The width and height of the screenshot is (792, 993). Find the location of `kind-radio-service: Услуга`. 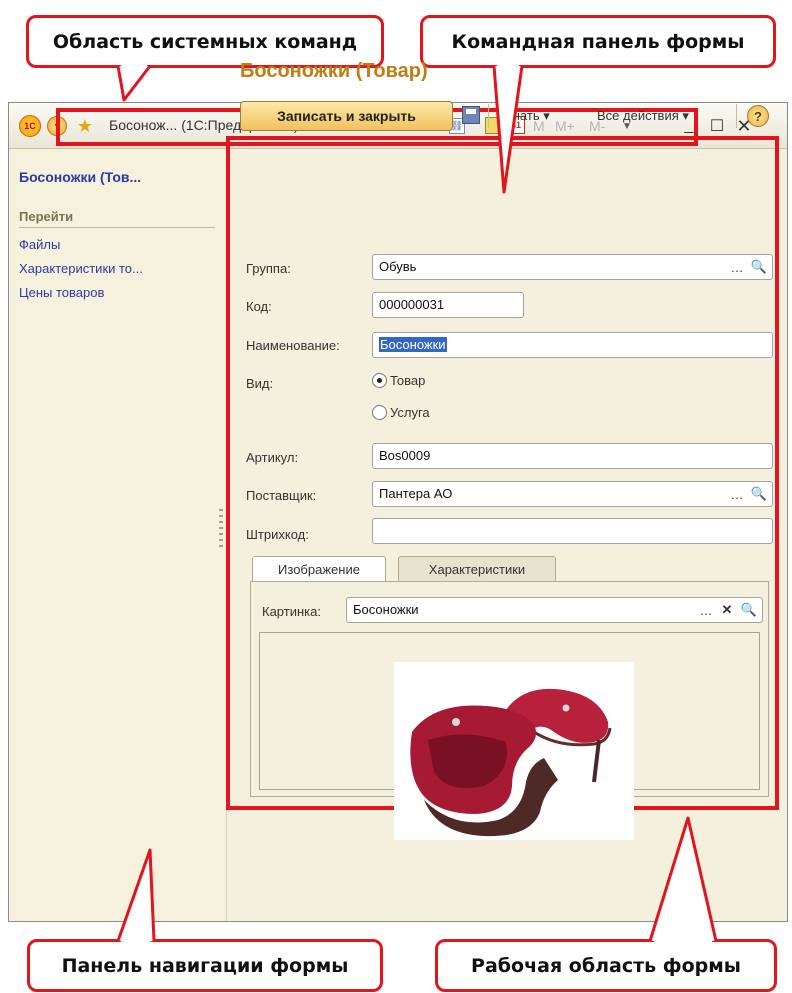

kind-radio-service: Услуга is located at coordinates (401, 412).